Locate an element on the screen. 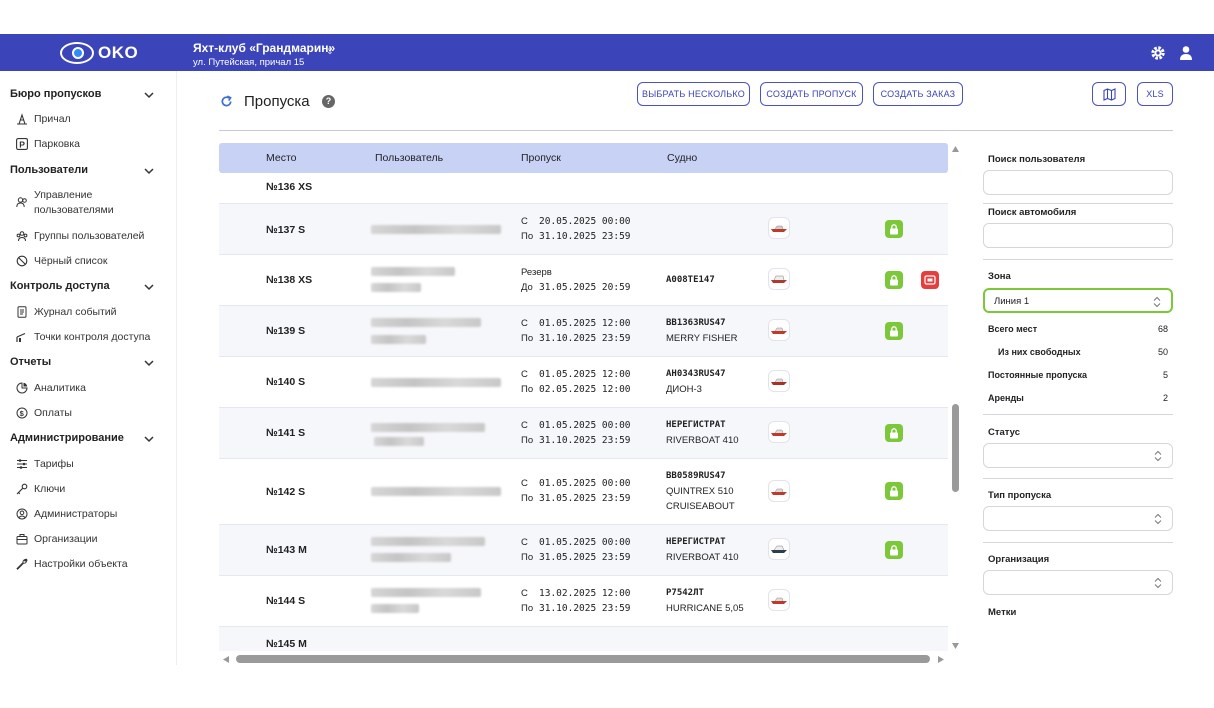 This screenshot has width=1214, height=708. car-search-label: Поиск автомобиля is located at coordinates (1032, 212).